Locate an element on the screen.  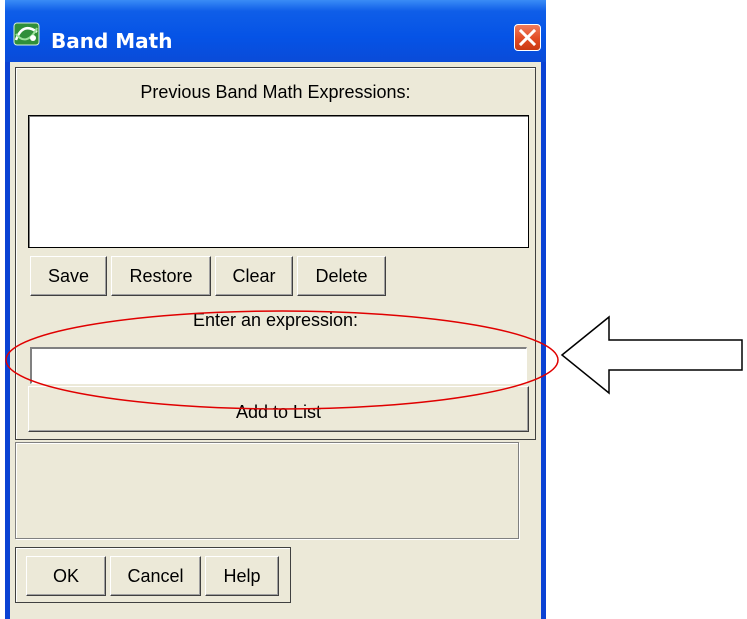
close-x-icon is located at coordinates (527, 37).